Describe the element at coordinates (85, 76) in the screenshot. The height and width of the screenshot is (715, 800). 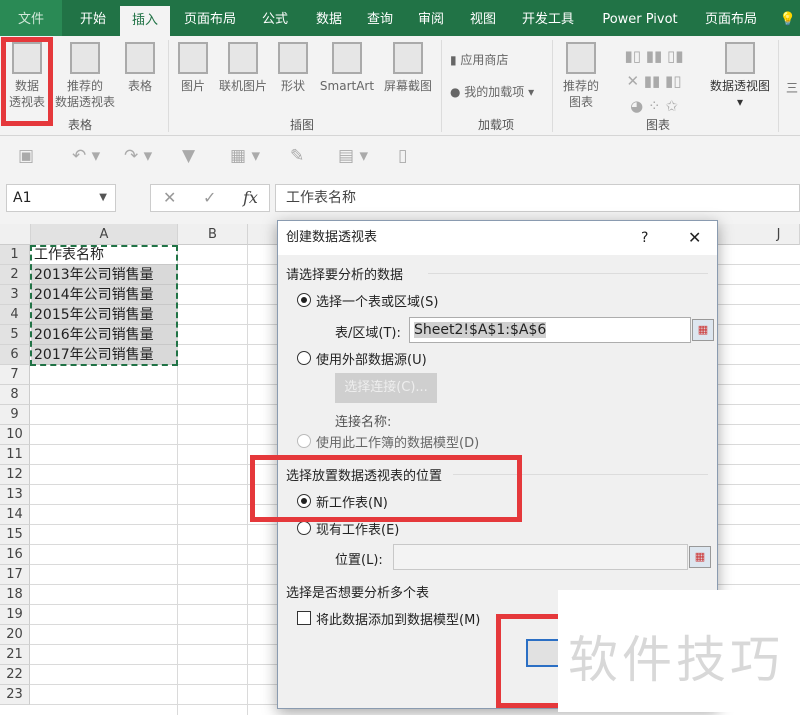
I see `recommended-pivot-button: 推荐的 数据透视表` at that location.